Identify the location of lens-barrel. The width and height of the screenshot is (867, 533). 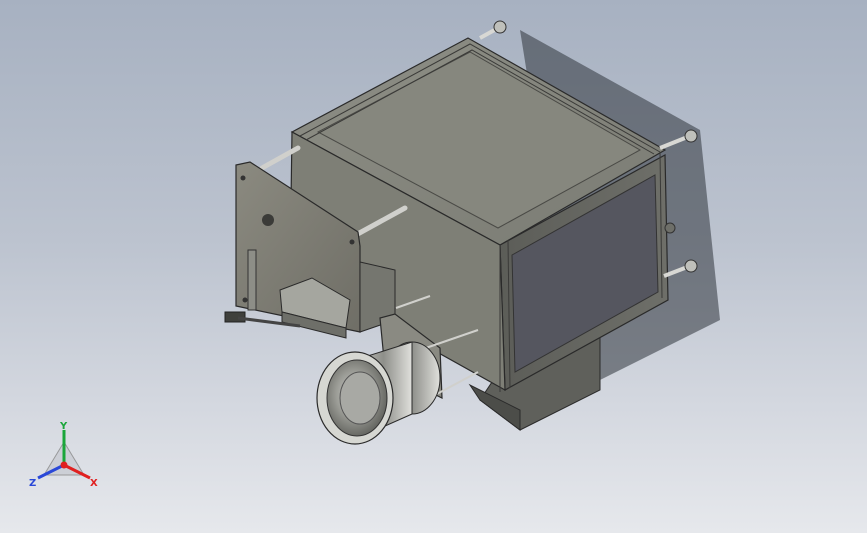
(378, 393).